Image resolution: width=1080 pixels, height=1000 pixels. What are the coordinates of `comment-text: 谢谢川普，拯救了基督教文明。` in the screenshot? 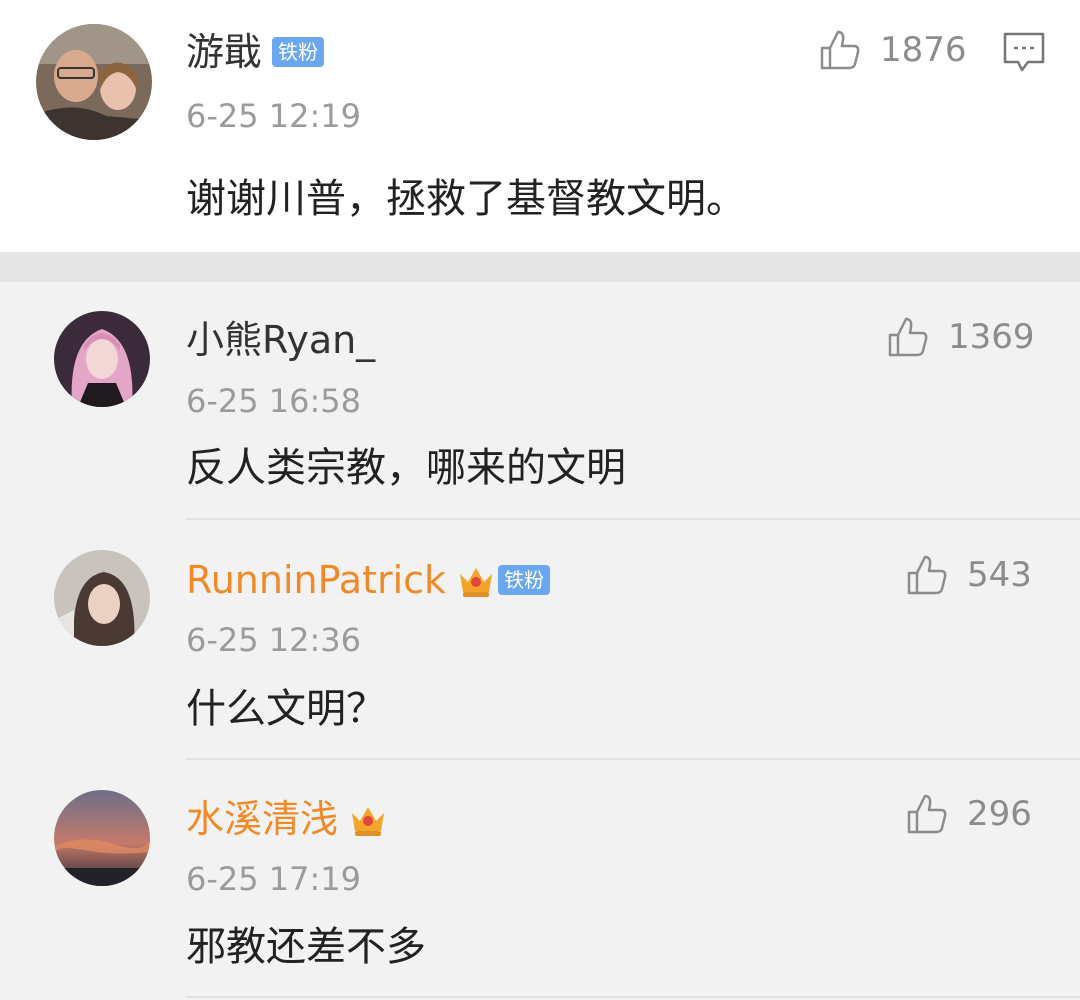 It's located at (466, 199).